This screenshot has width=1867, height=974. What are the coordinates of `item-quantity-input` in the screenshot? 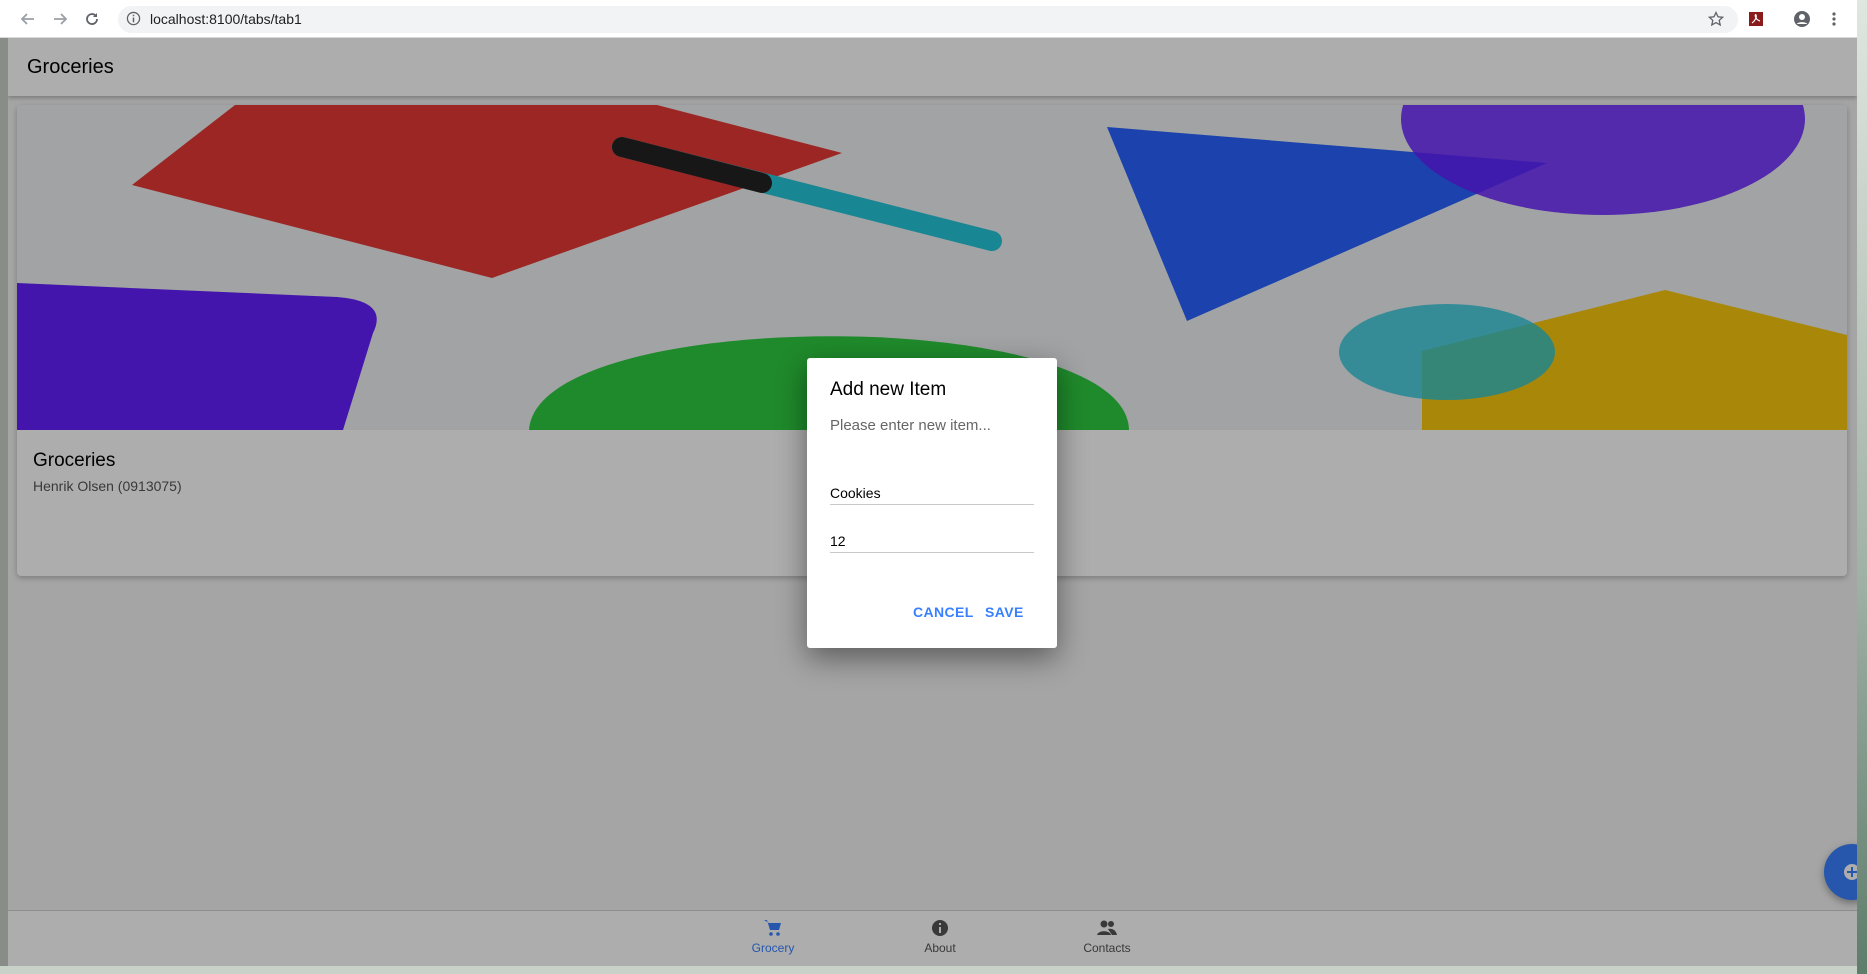 It's located at (932, 538).